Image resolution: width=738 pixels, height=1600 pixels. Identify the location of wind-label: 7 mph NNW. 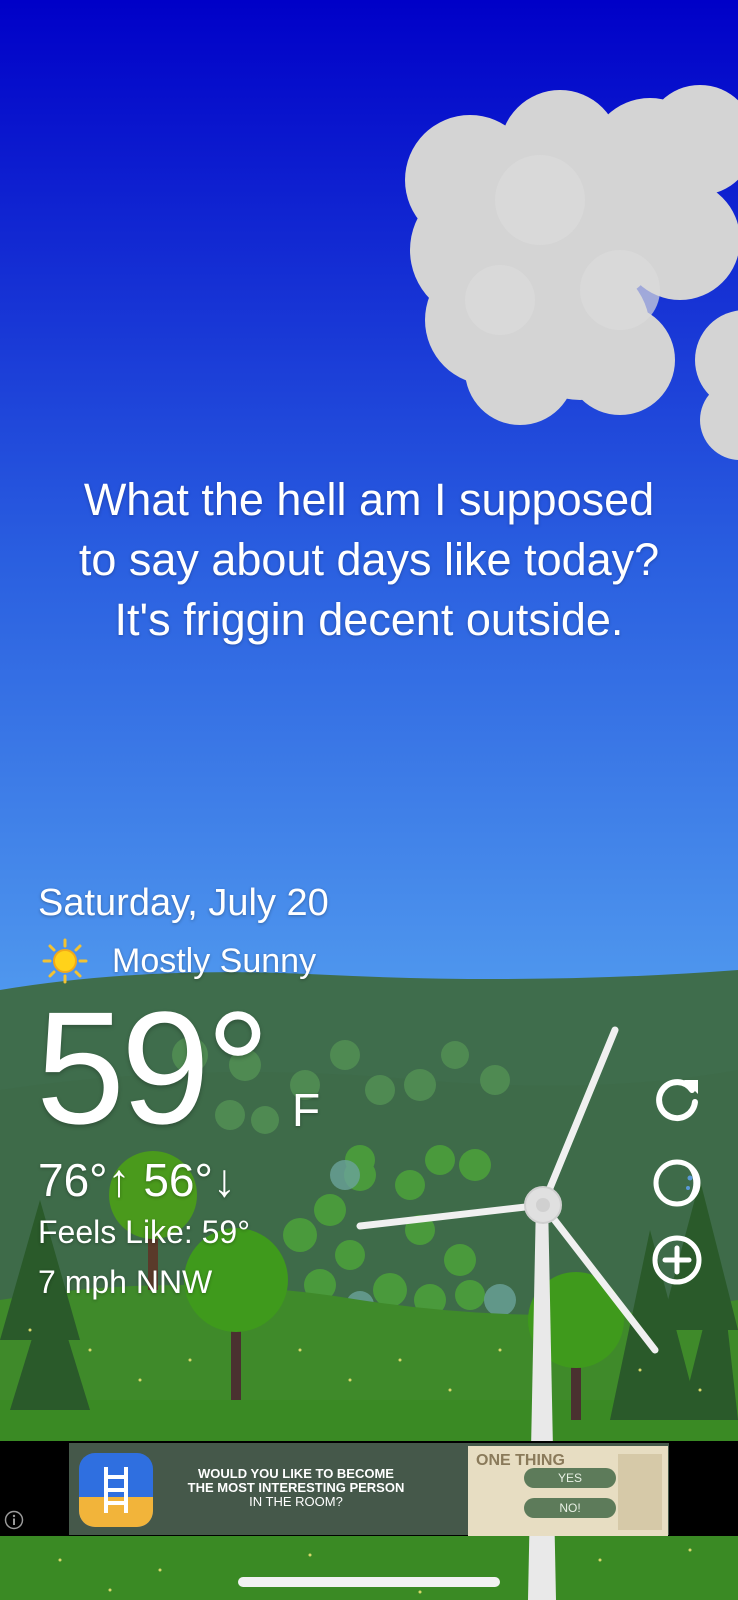
(125, 1282).